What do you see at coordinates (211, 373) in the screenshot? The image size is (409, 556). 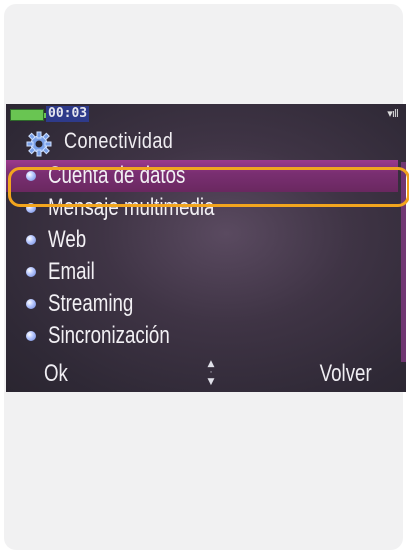 I see `scroll-arrows-icon: ▲ · ▼` at bounding box center [211, 373].